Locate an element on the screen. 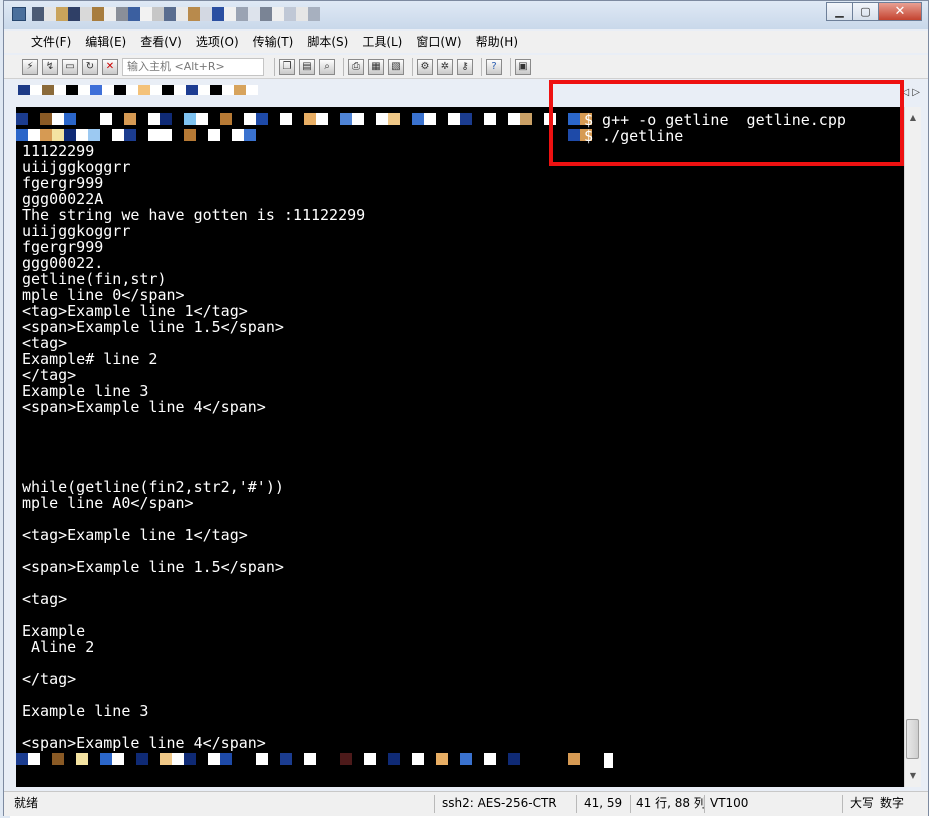 Image resolution: width=931 pixels, height=818 pixels. terminal-line: mple line 0</span> is located at coordinates (103, 295).